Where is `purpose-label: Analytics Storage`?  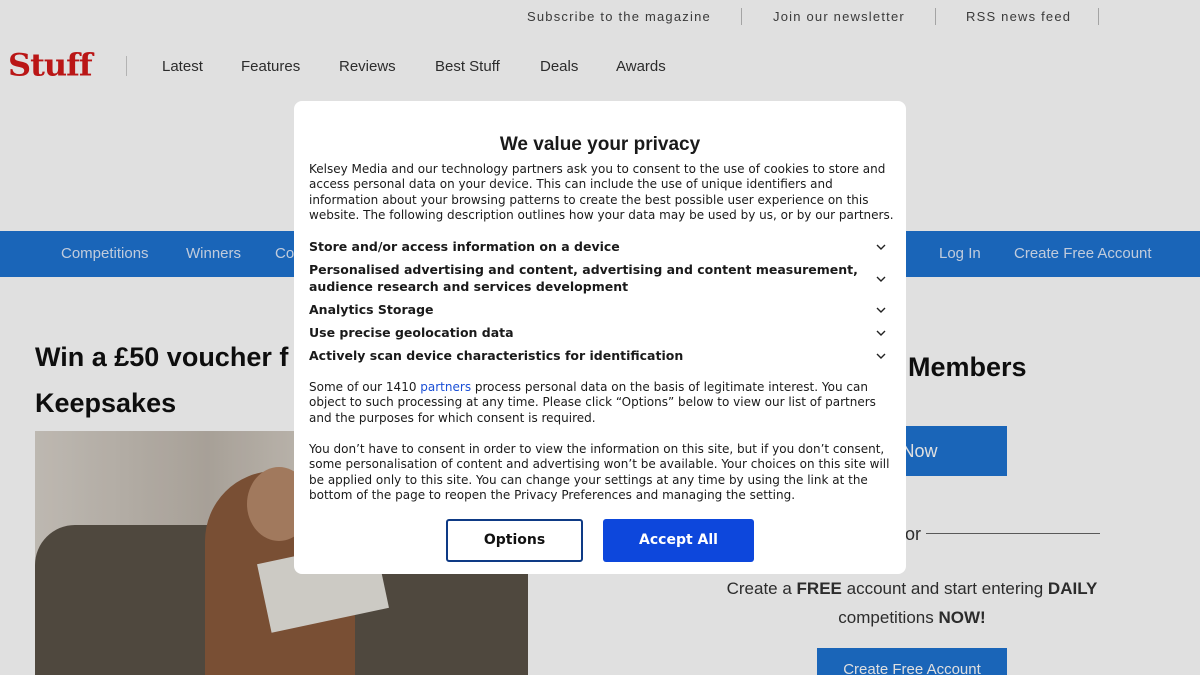
purpose-label: Analytics Storage is located at coordinates (371, 309).